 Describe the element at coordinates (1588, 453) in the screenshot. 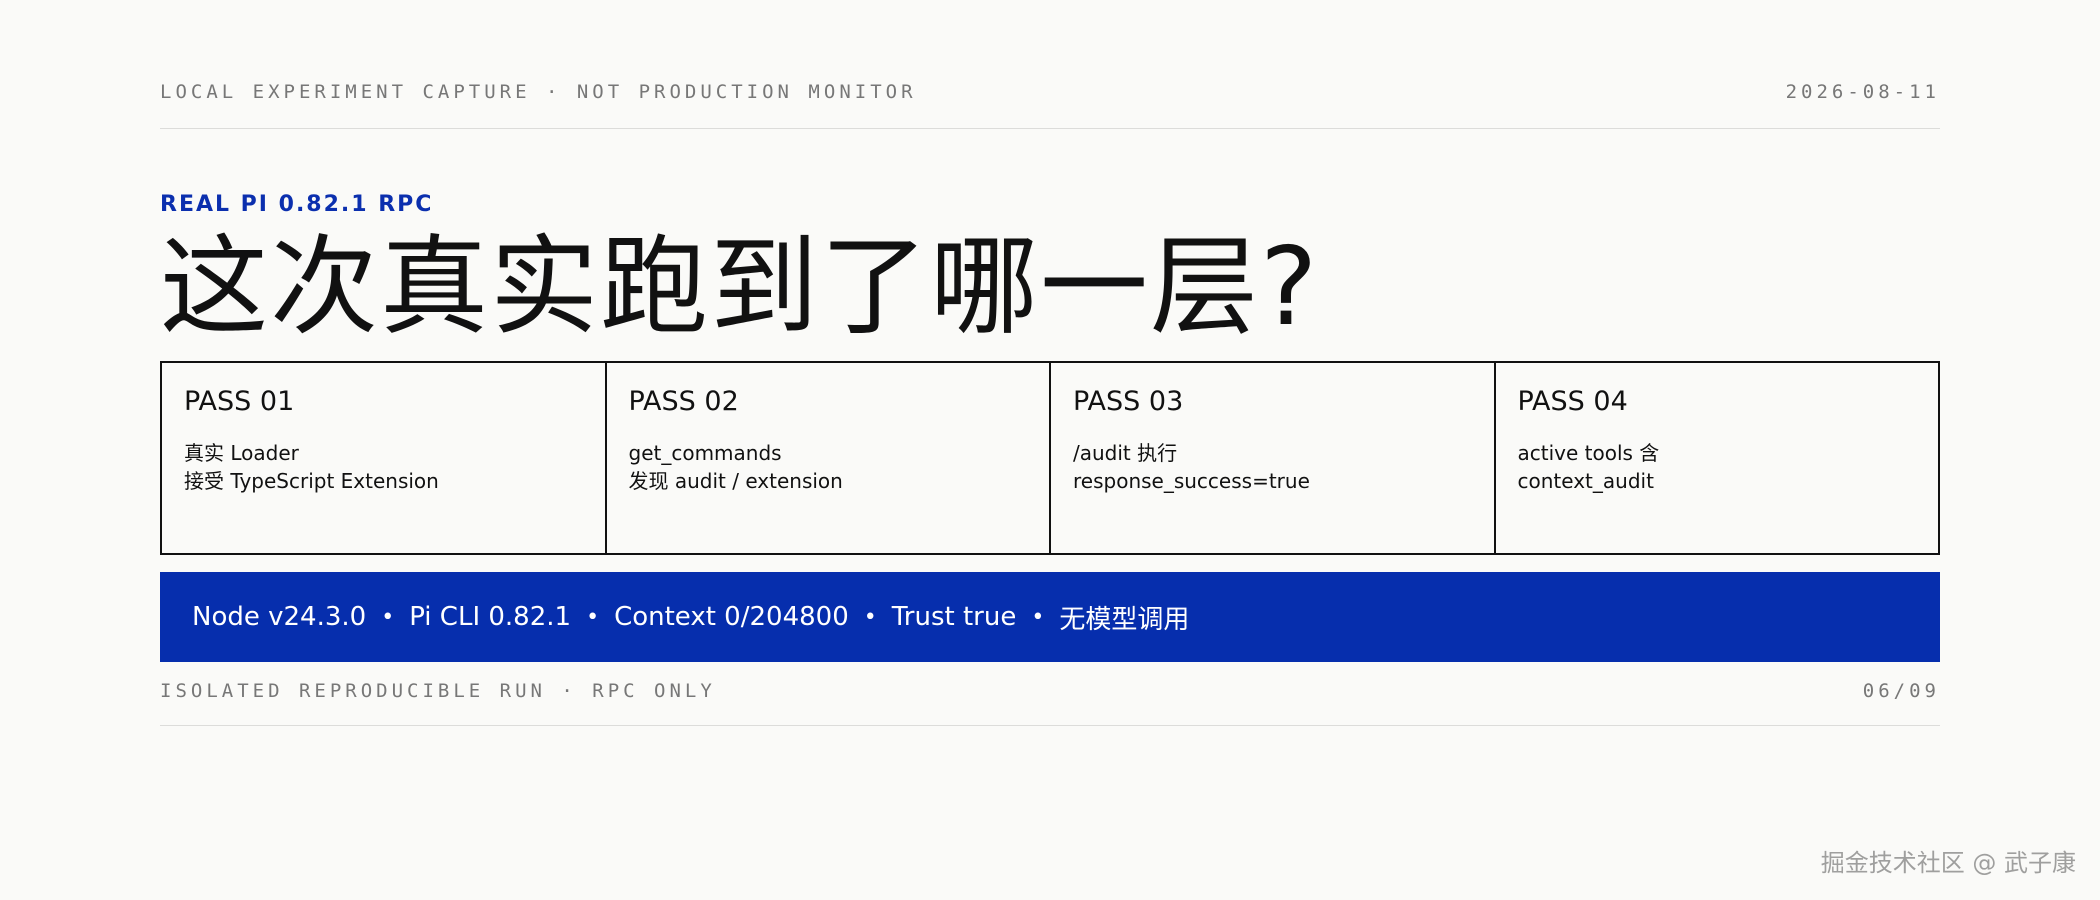

I see `pass-line-1: active tools 含` at that location.